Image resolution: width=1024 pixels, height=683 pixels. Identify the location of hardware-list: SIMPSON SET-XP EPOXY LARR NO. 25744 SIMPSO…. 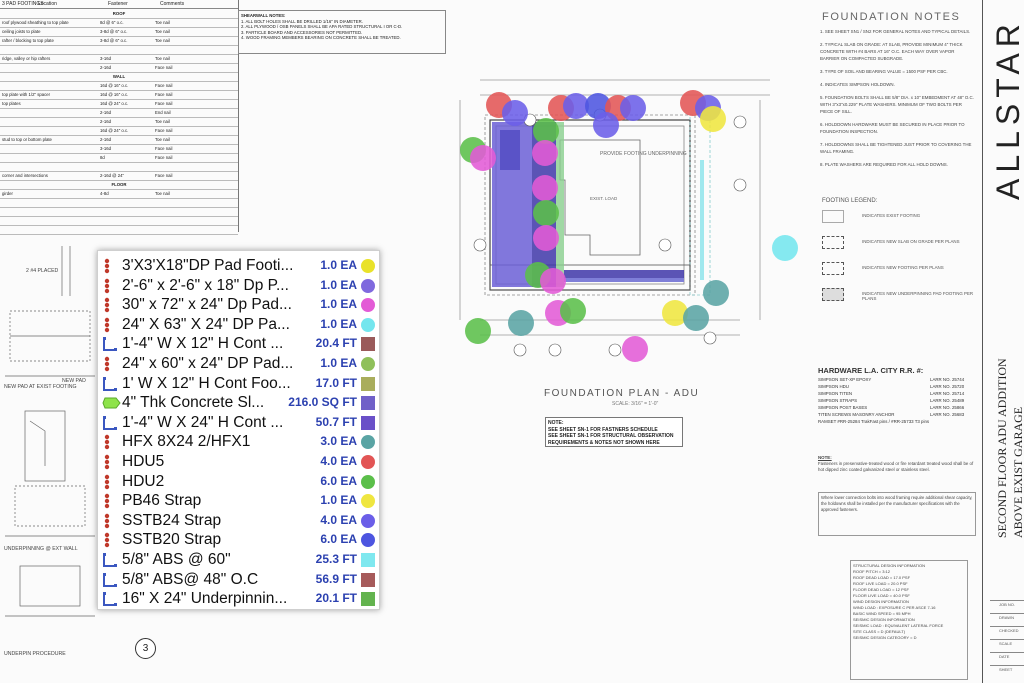
(898, 400).